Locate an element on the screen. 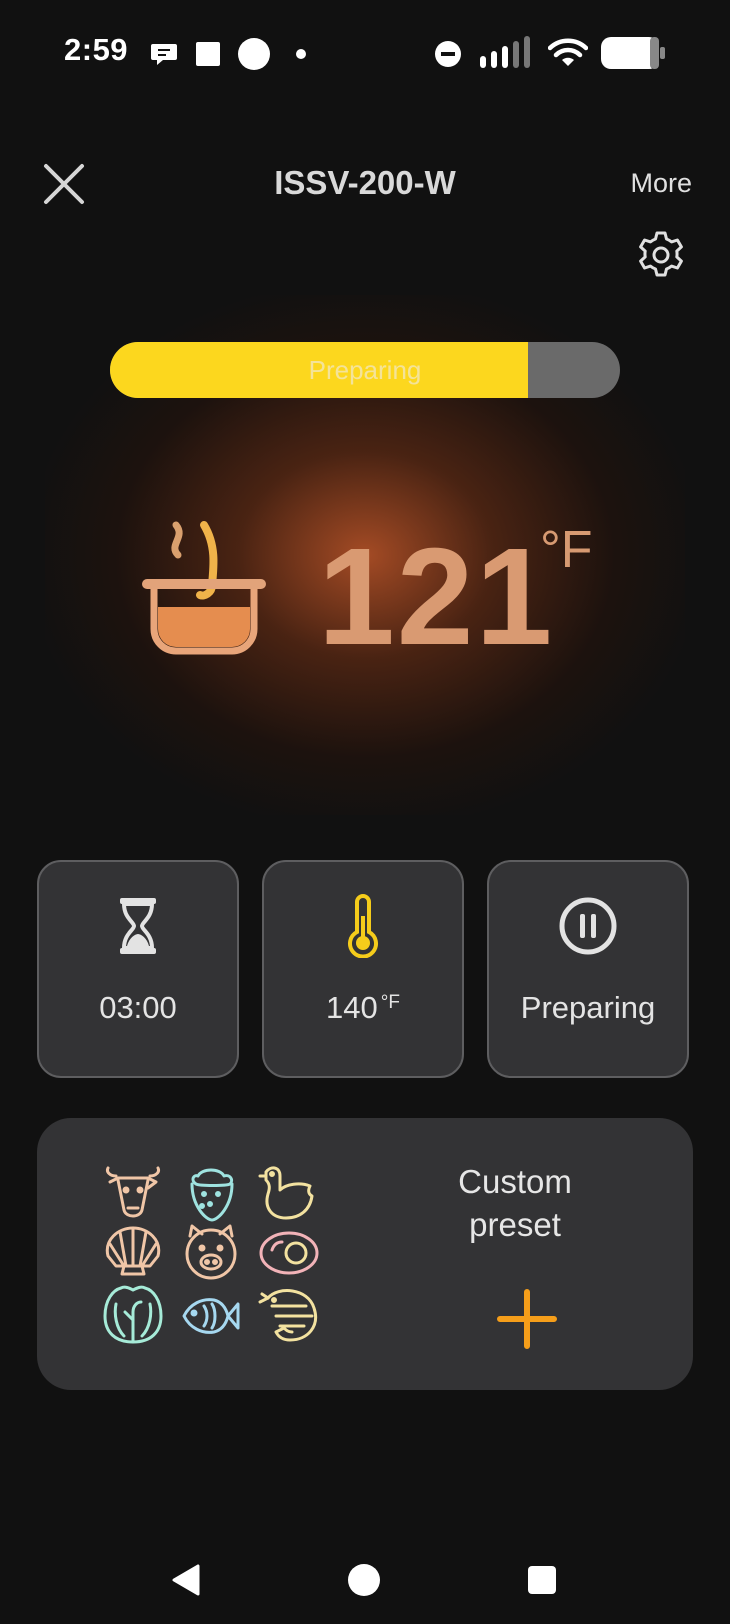 Image resolution: width=730 pixels, height=1624 pixels. home-circle-icon is located at coordinates (364, 1580).